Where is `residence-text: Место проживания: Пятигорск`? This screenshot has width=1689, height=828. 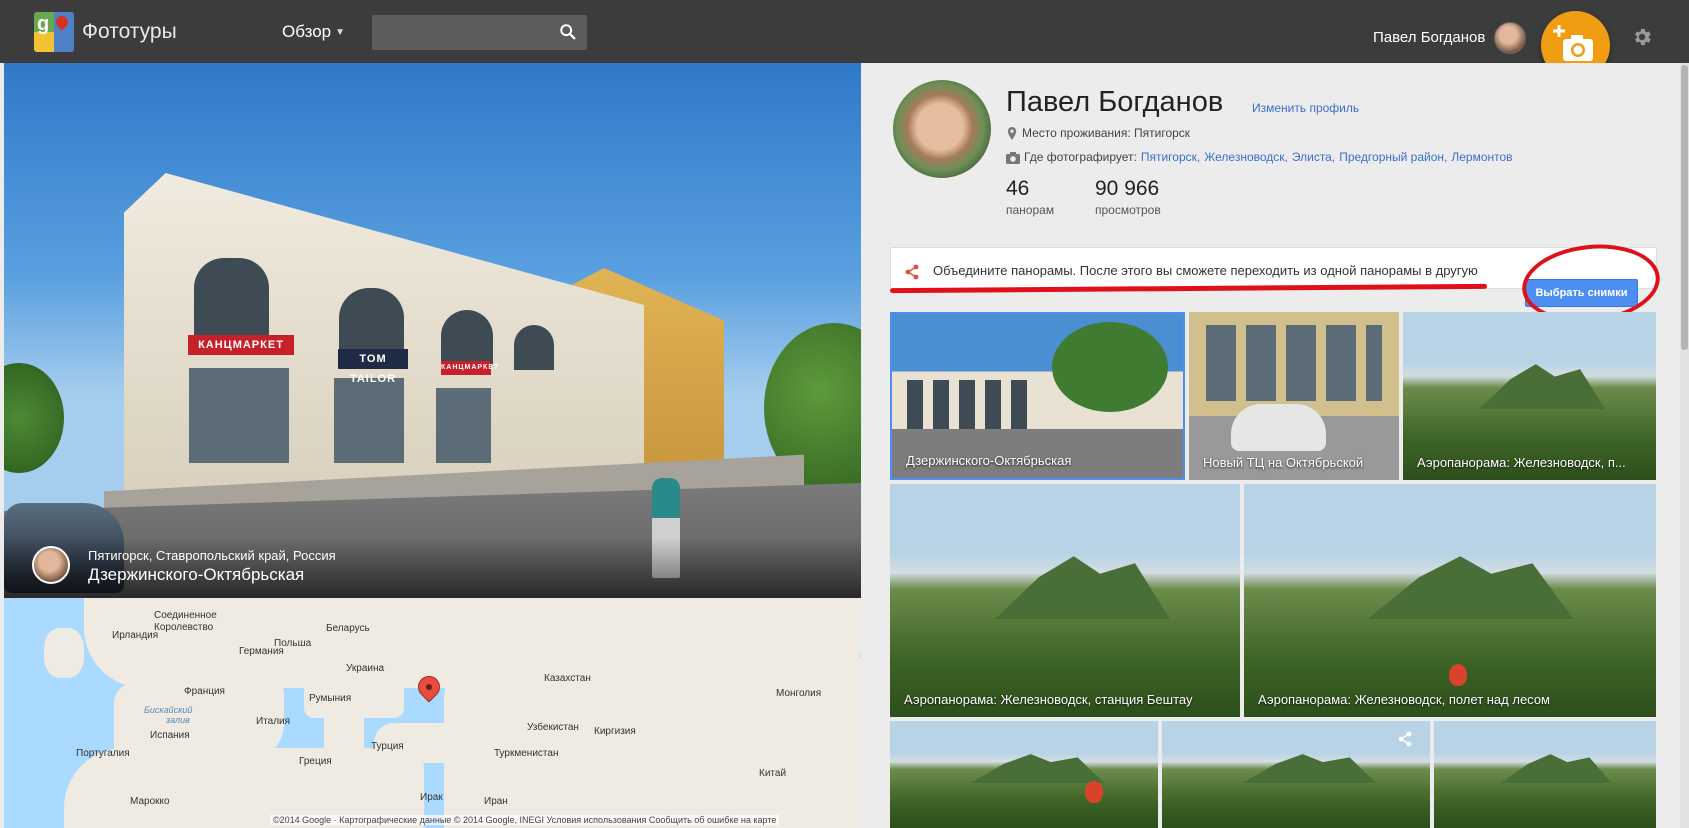 residence-text: Место проживания: Пятигорск is located at coordinates (1106, 133).